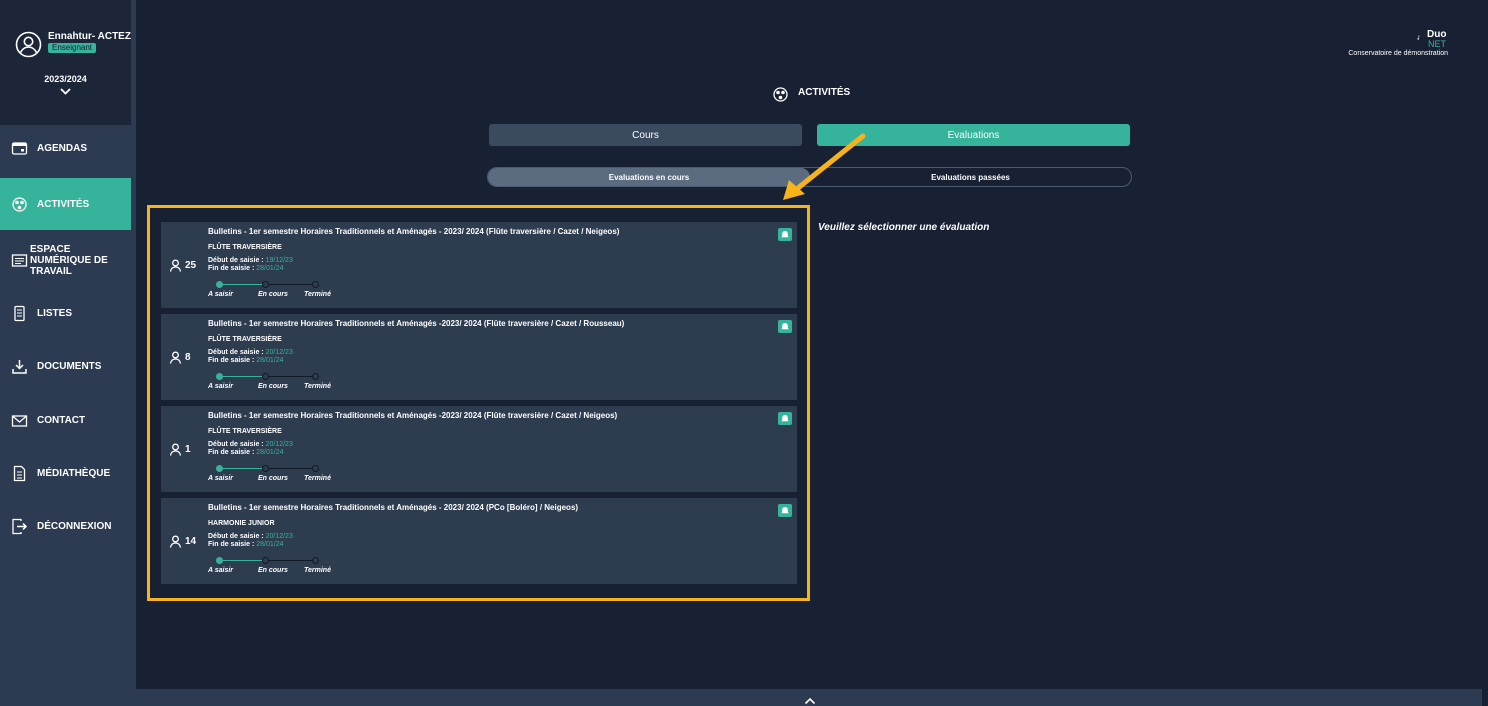 The image size is (1488, 706). Describe the element at coordinates (65, 79) in the screenshot. I see `school-year: 2023/2024` at that location.